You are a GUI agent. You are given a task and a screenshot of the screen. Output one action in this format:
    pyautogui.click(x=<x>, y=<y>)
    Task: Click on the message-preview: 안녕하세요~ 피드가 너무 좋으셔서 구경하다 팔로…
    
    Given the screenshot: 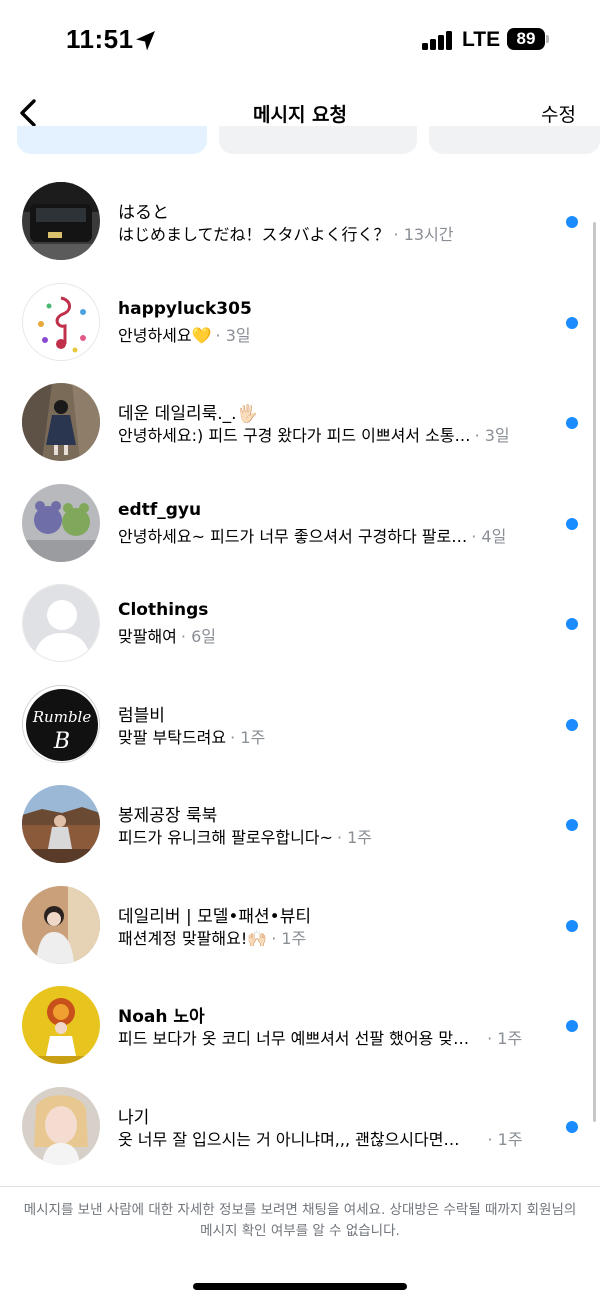 What is the action you would take?
    pyautogui.click(x=293, y=536)
    